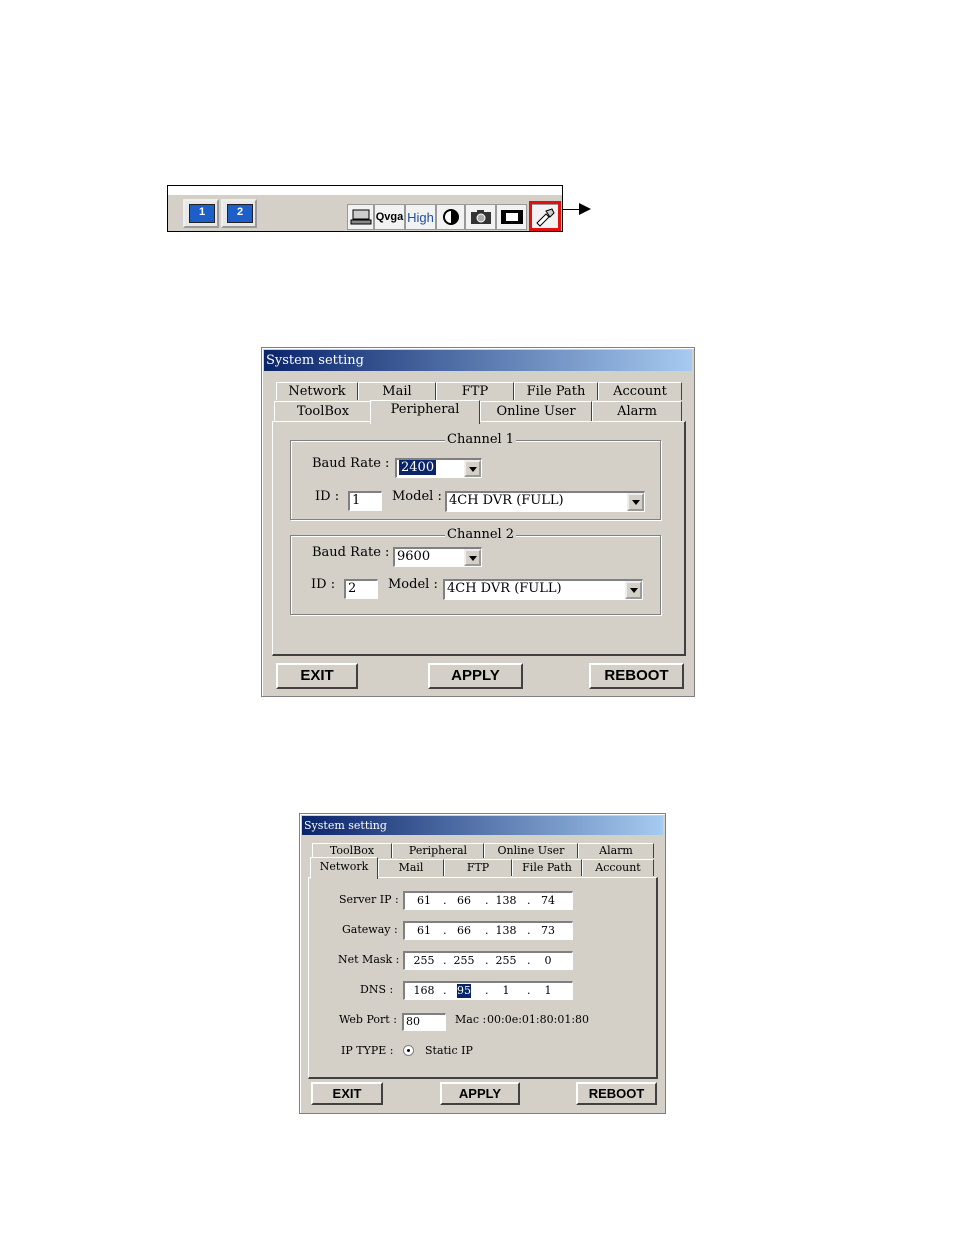  Describe the element at coordinates (545, 501) in the screenshot. I see `model-combo-1: 4CH DVR (FULL)` at that location.